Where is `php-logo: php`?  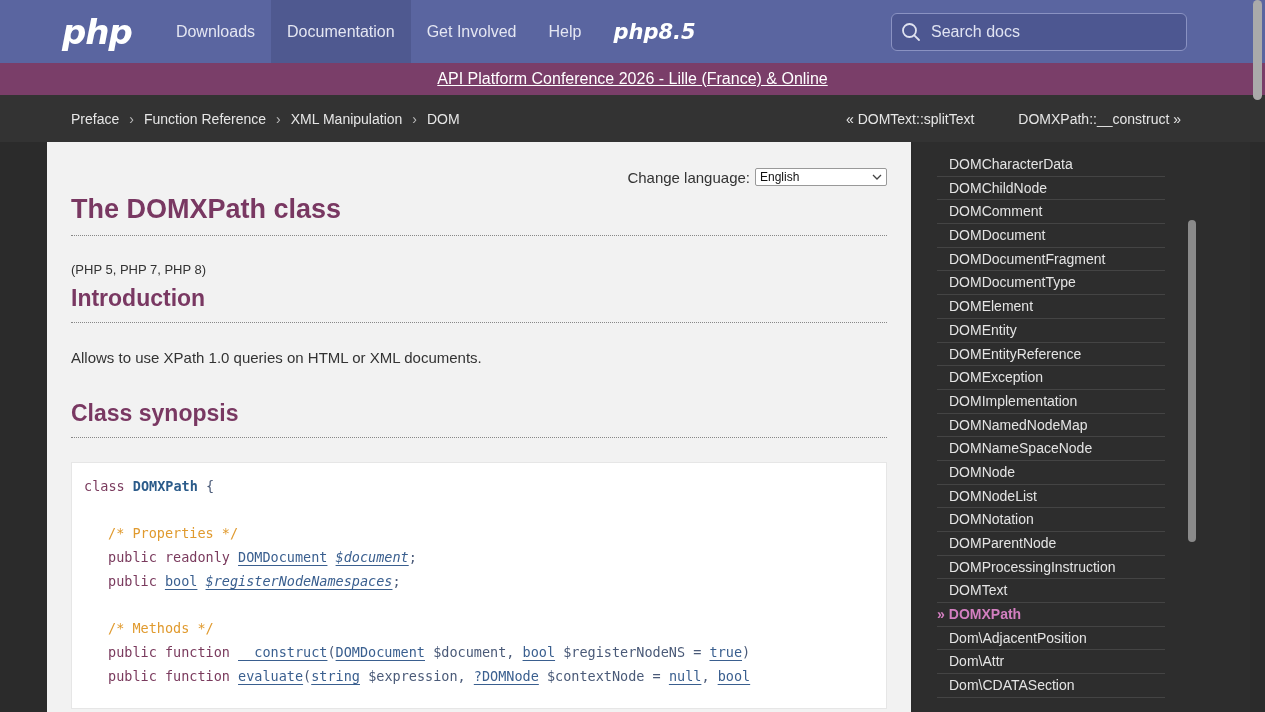 php-logo: php is located at coordinates (97, 31).